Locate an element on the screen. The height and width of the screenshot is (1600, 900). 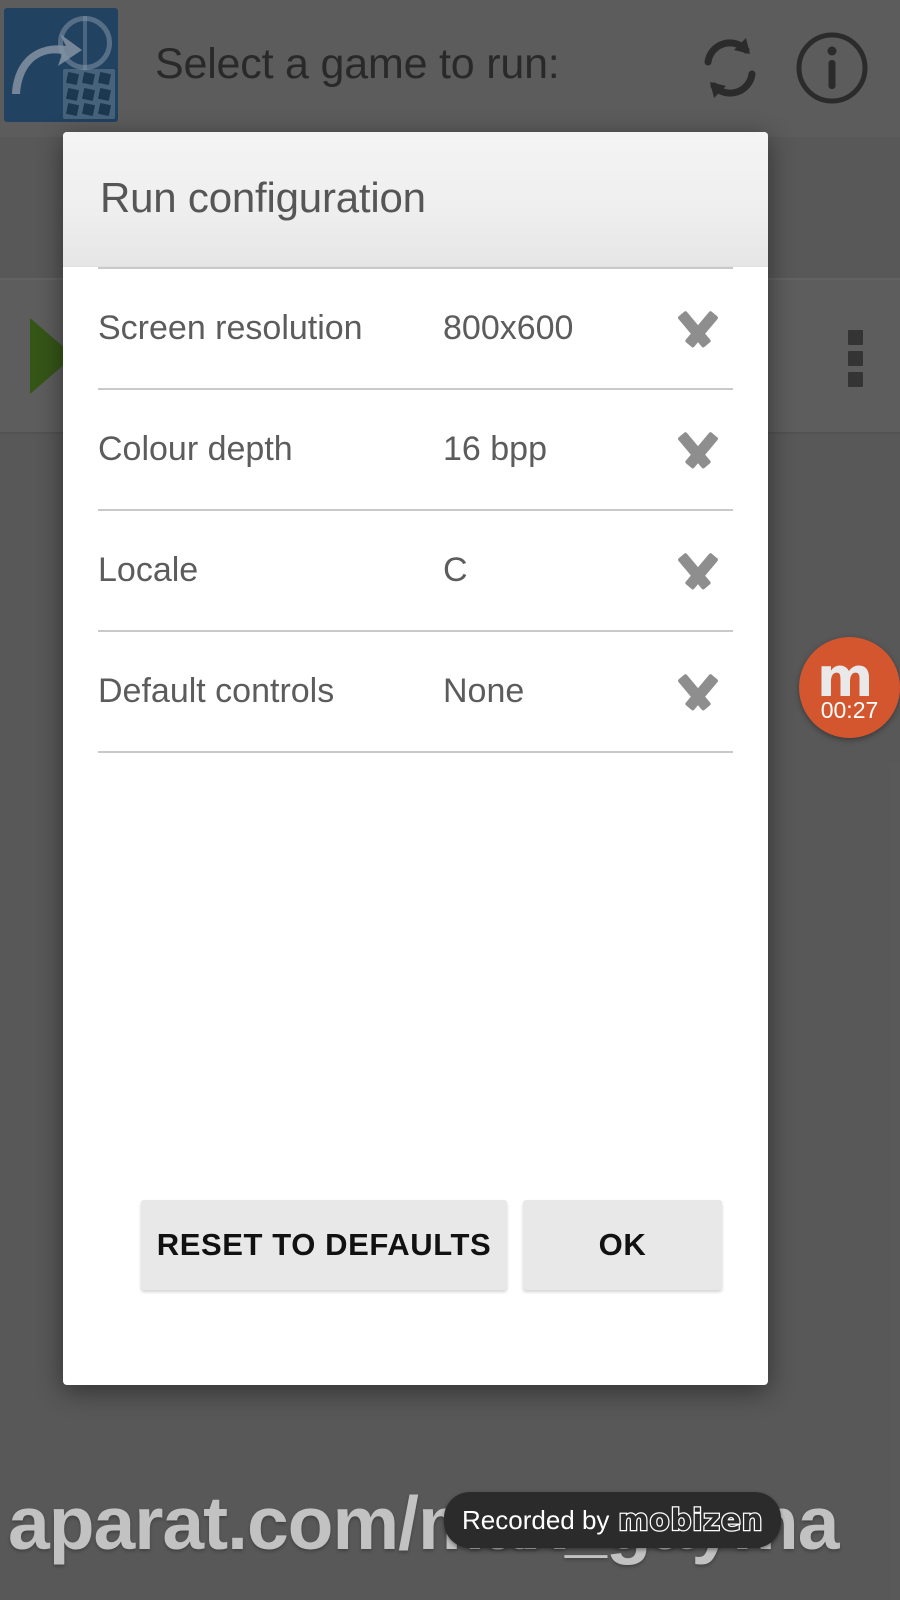
dialog-title: Run configuration is located at coordinates (263, 197).